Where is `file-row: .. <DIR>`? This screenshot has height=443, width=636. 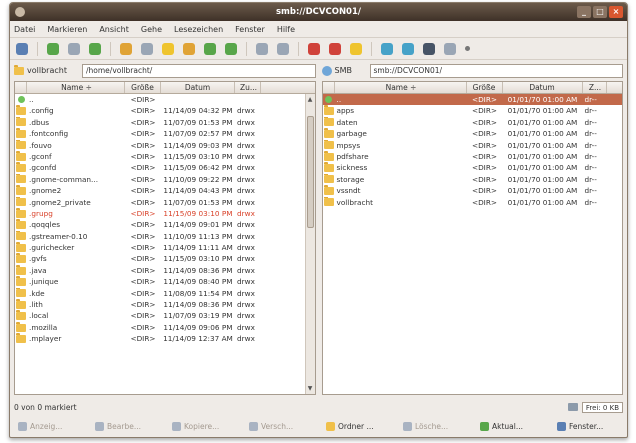 file-row: .. <DIR> is located at coordinates (165, 99).